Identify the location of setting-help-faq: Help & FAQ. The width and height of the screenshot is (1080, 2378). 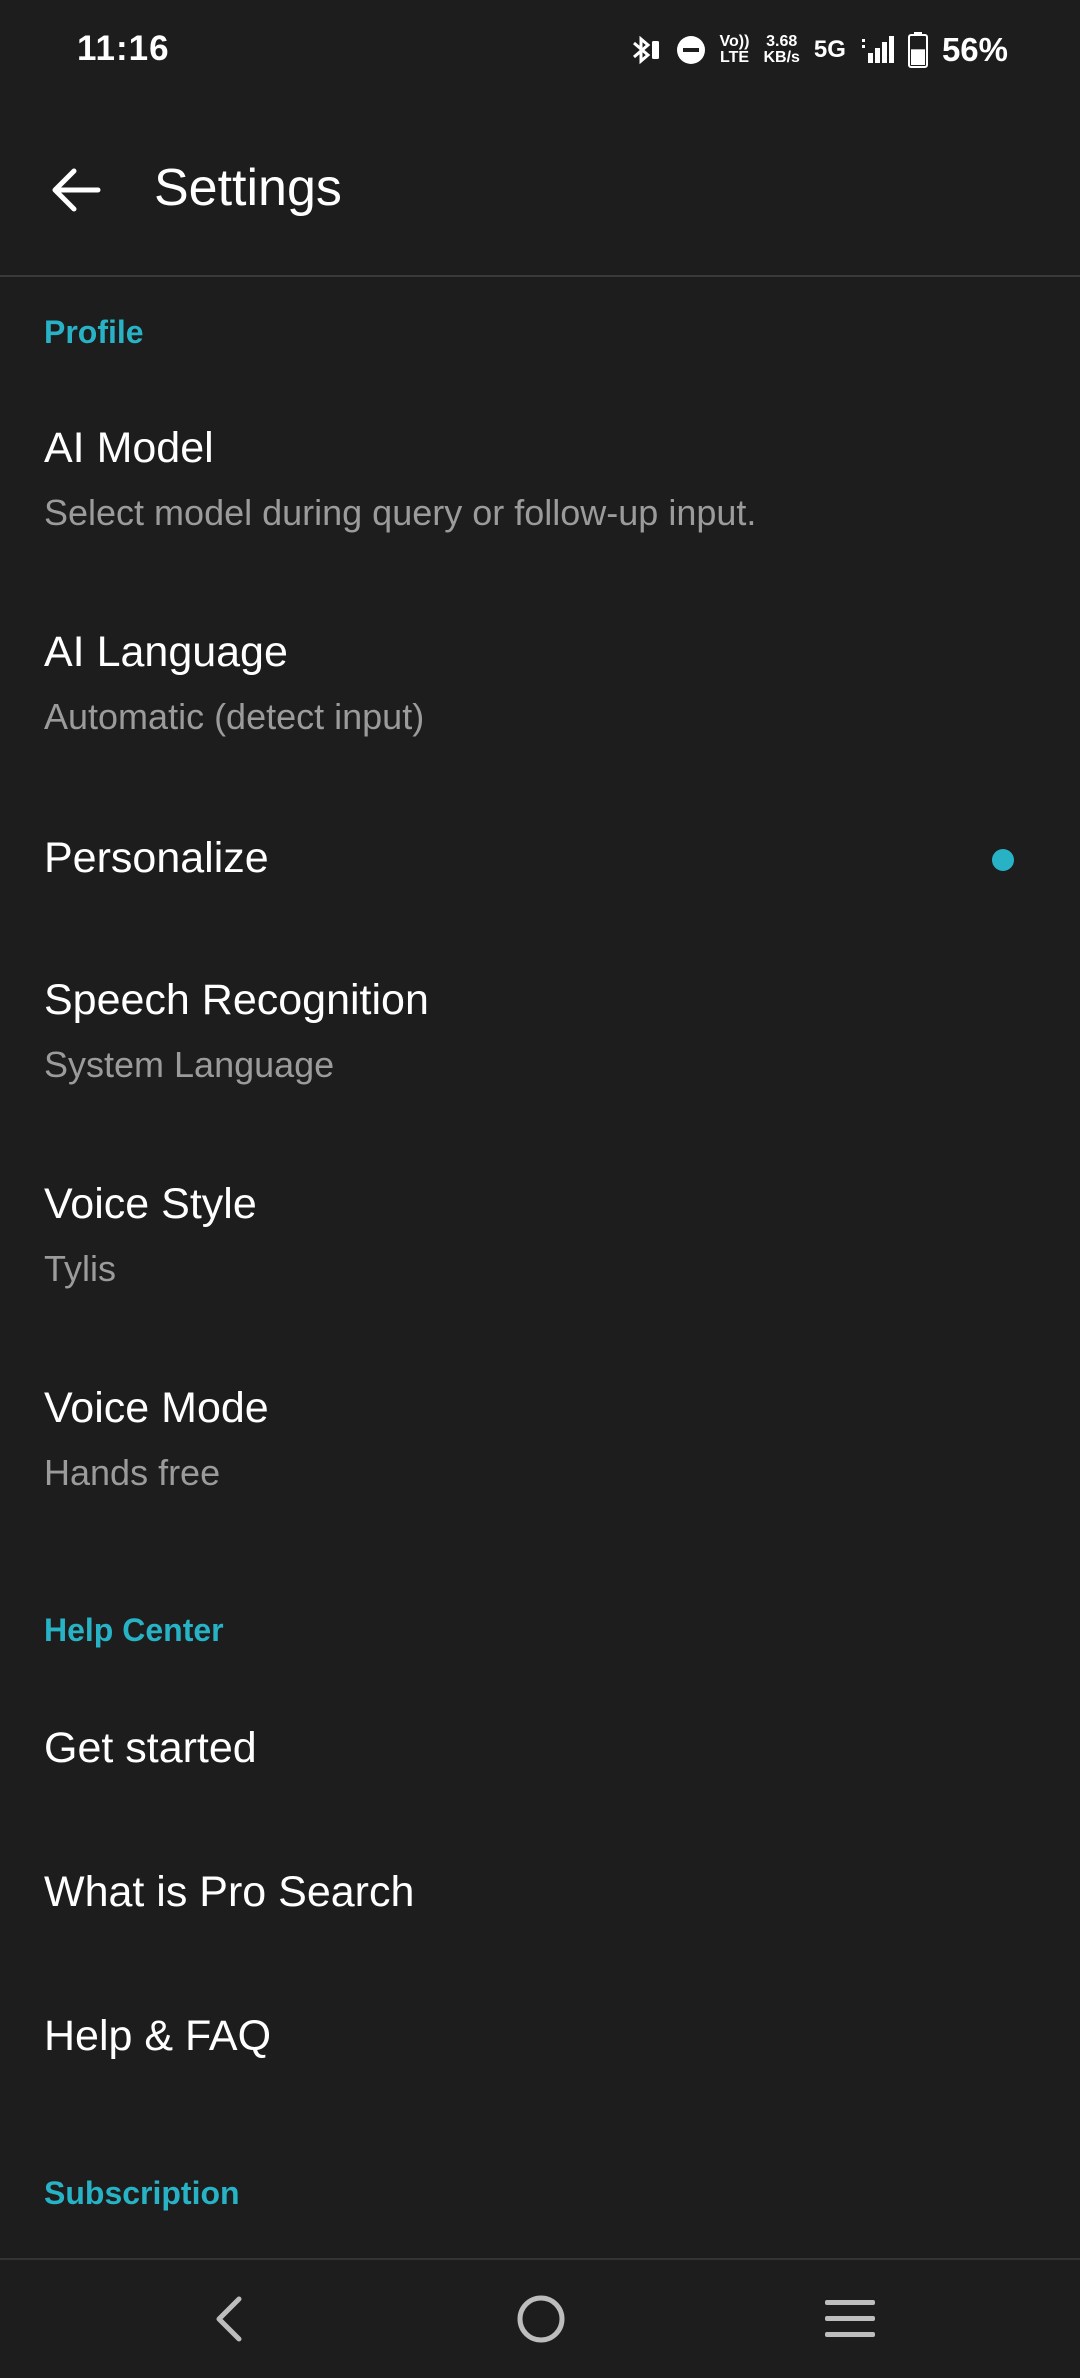
(540, 2038).